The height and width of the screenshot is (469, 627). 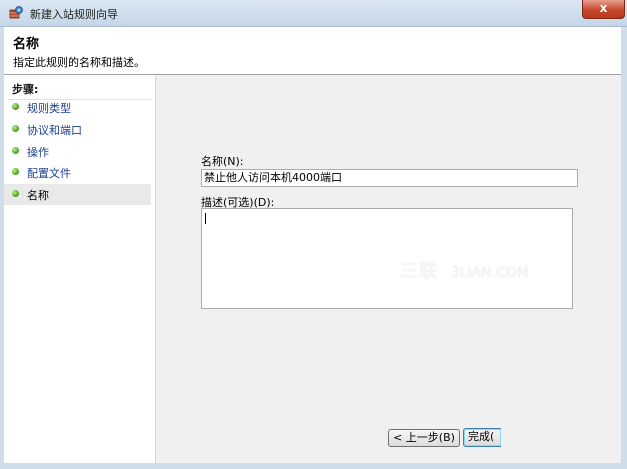 I want to click on step-label: 规则类型, so click(x=49, y=108).